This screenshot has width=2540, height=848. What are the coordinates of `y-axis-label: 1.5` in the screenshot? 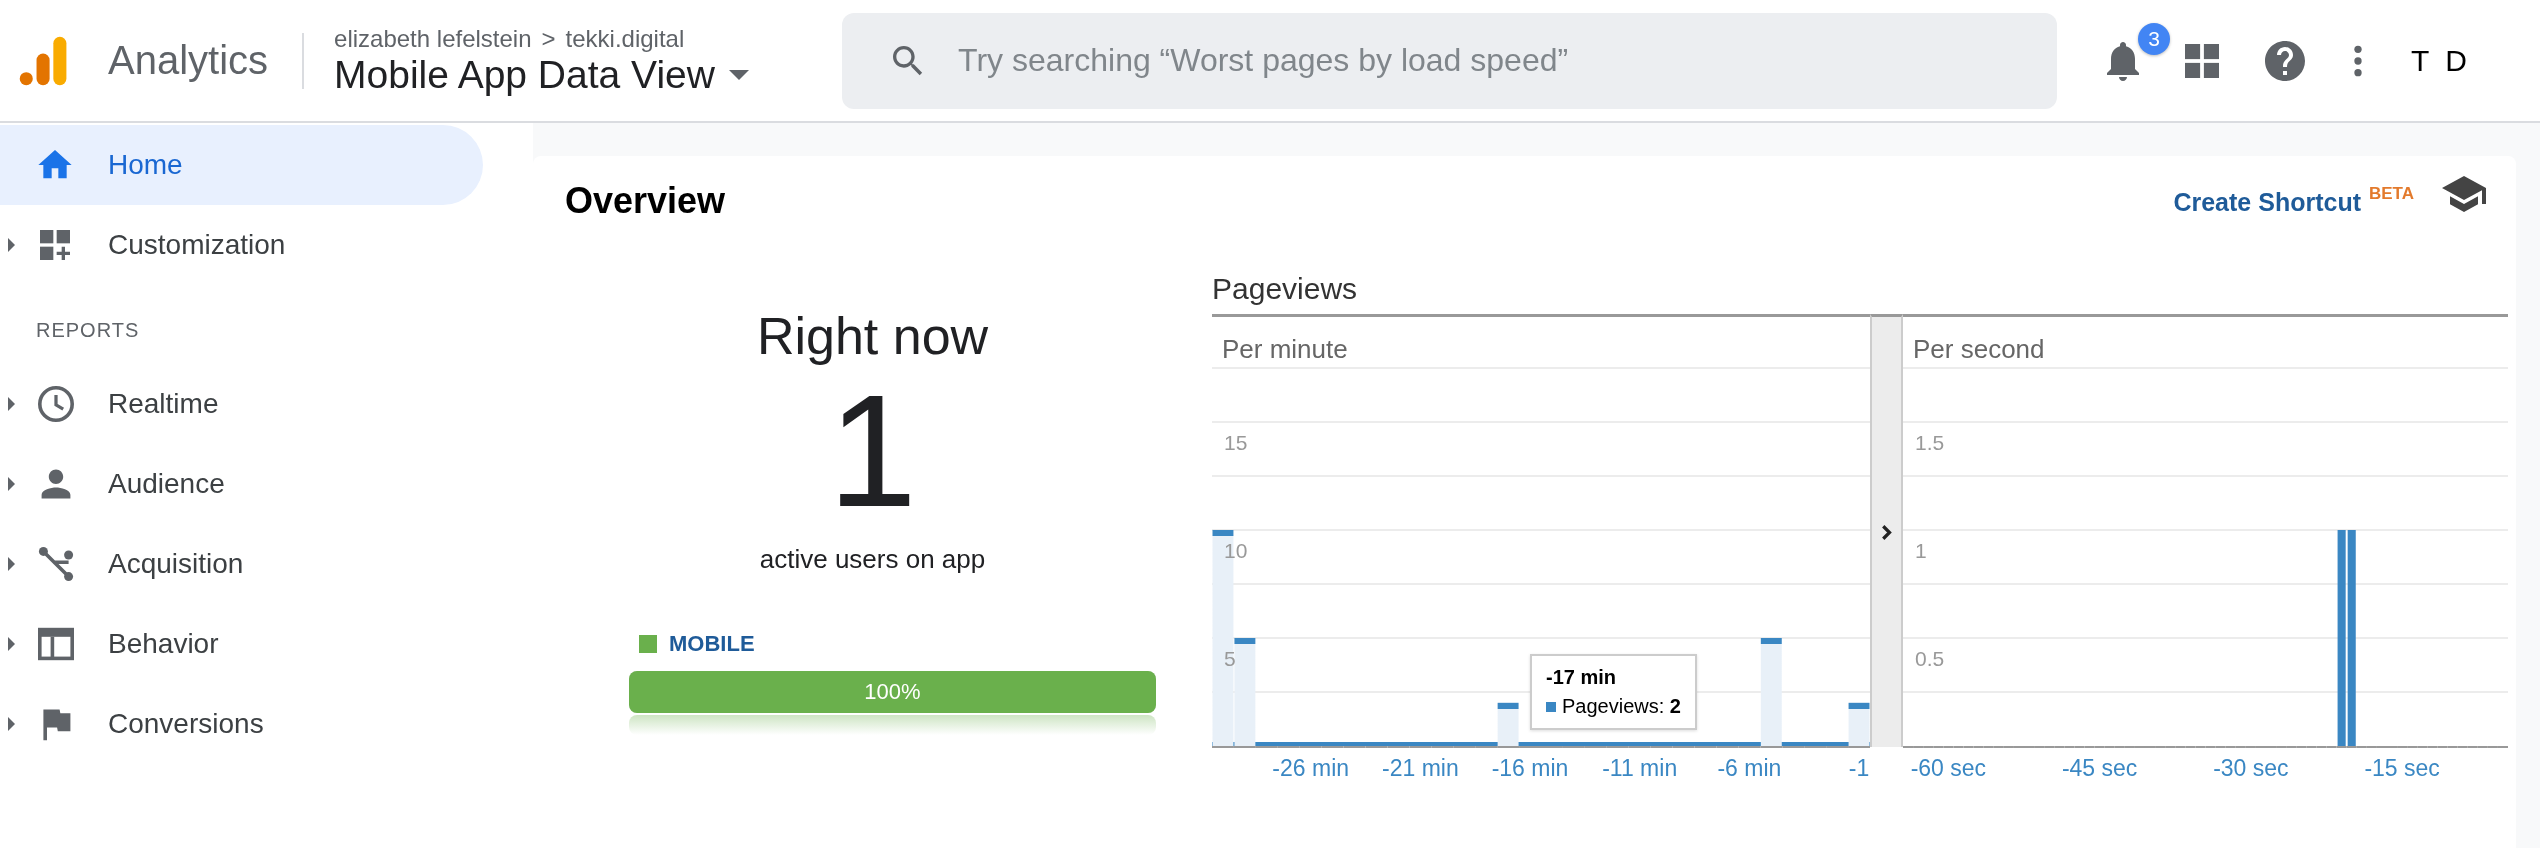 It's located at (1930, 442).